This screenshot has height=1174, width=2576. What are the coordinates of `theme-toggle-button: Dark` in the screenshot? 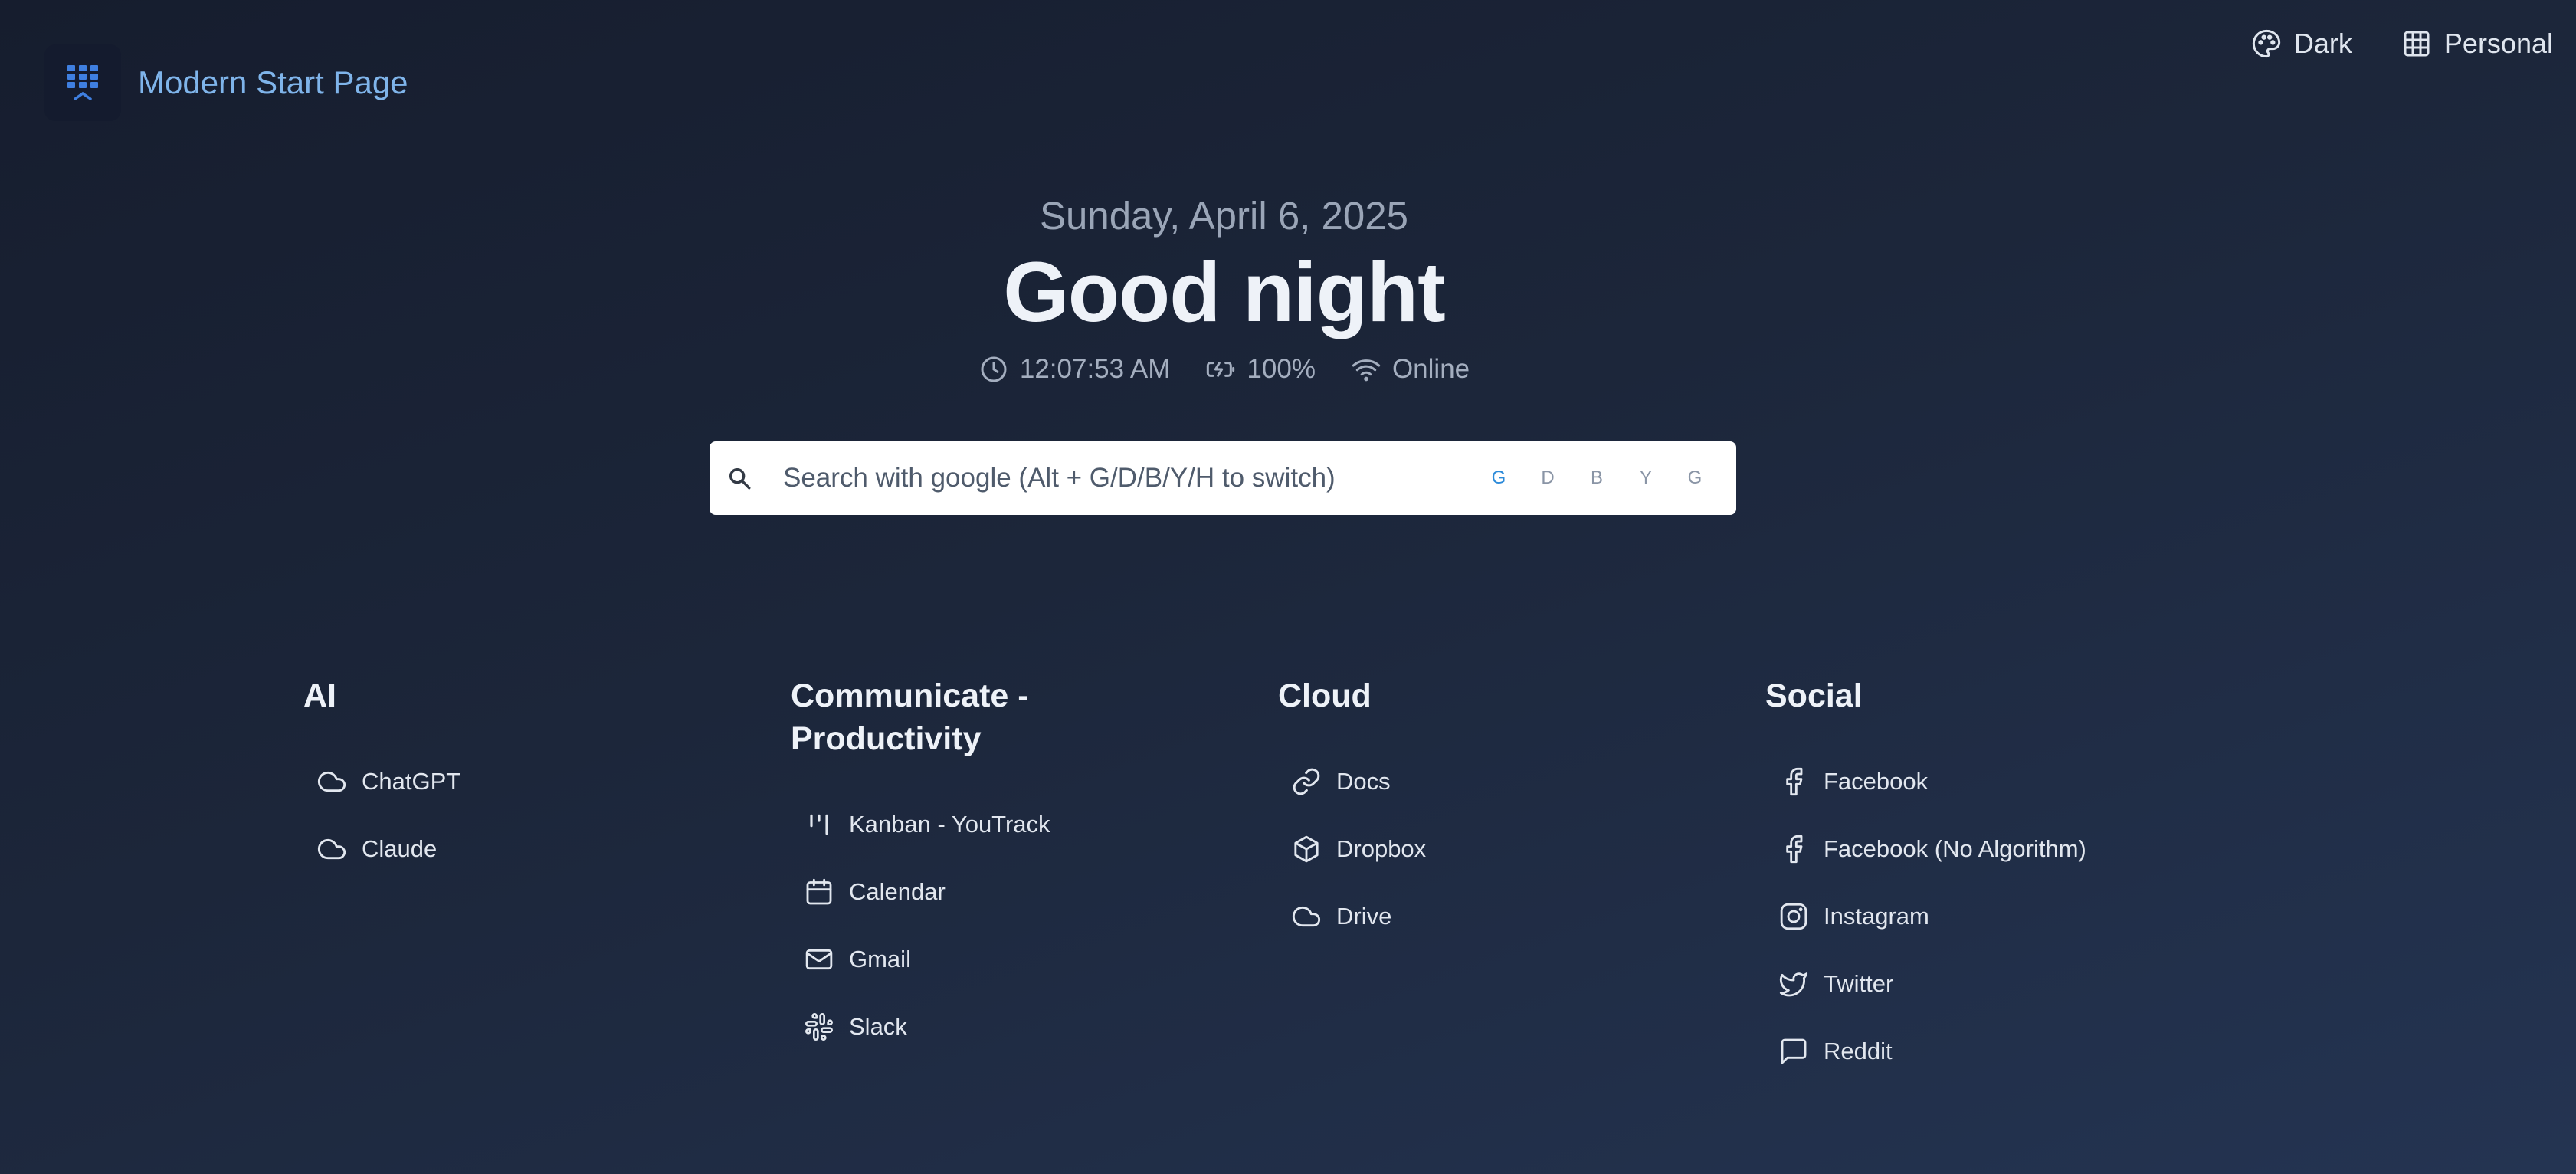 It's located at (2301, 44).